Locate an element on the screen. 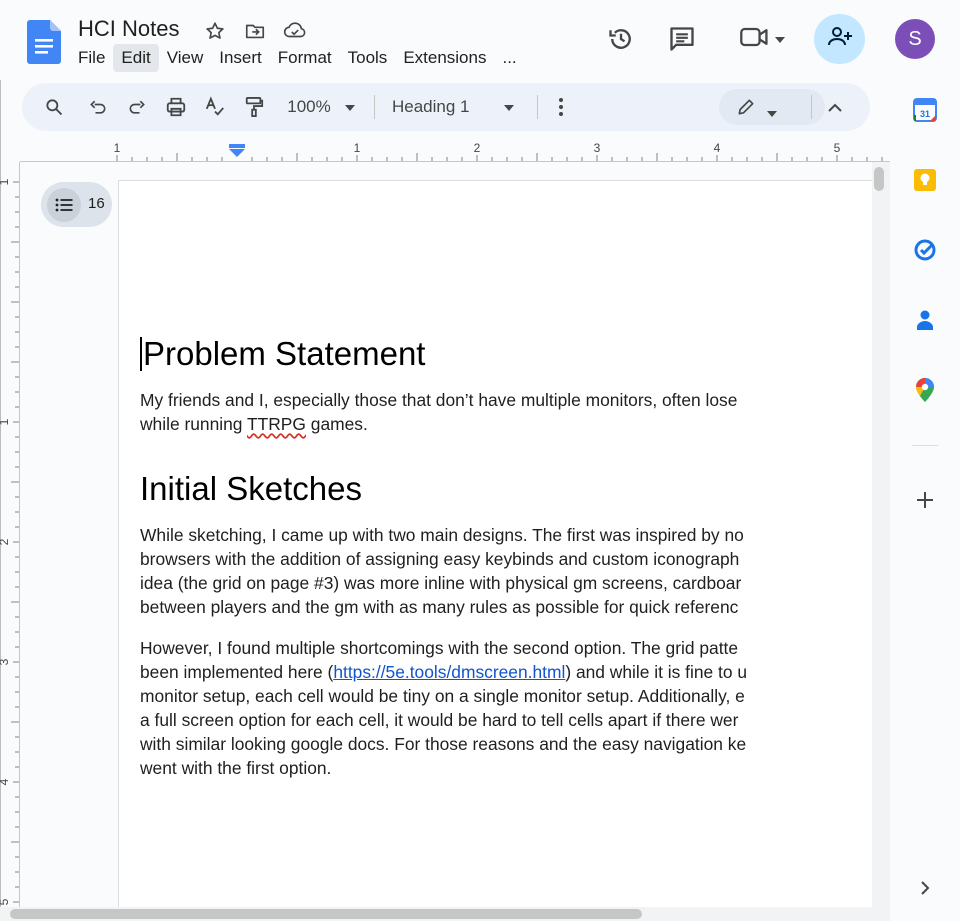 The image size is (960, 921). add-icon is located at coordinates (925, 500).